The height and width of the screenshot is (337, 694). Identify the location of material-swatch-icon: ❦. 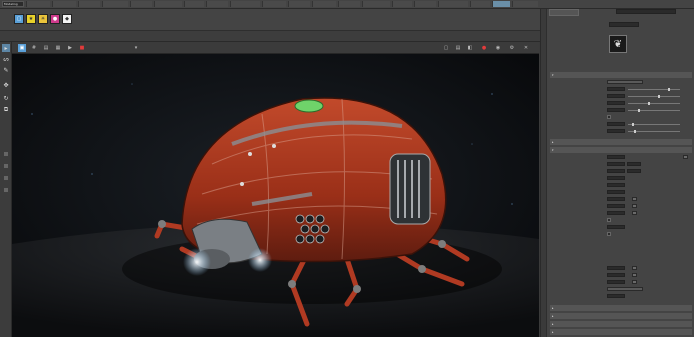
(618, 44).